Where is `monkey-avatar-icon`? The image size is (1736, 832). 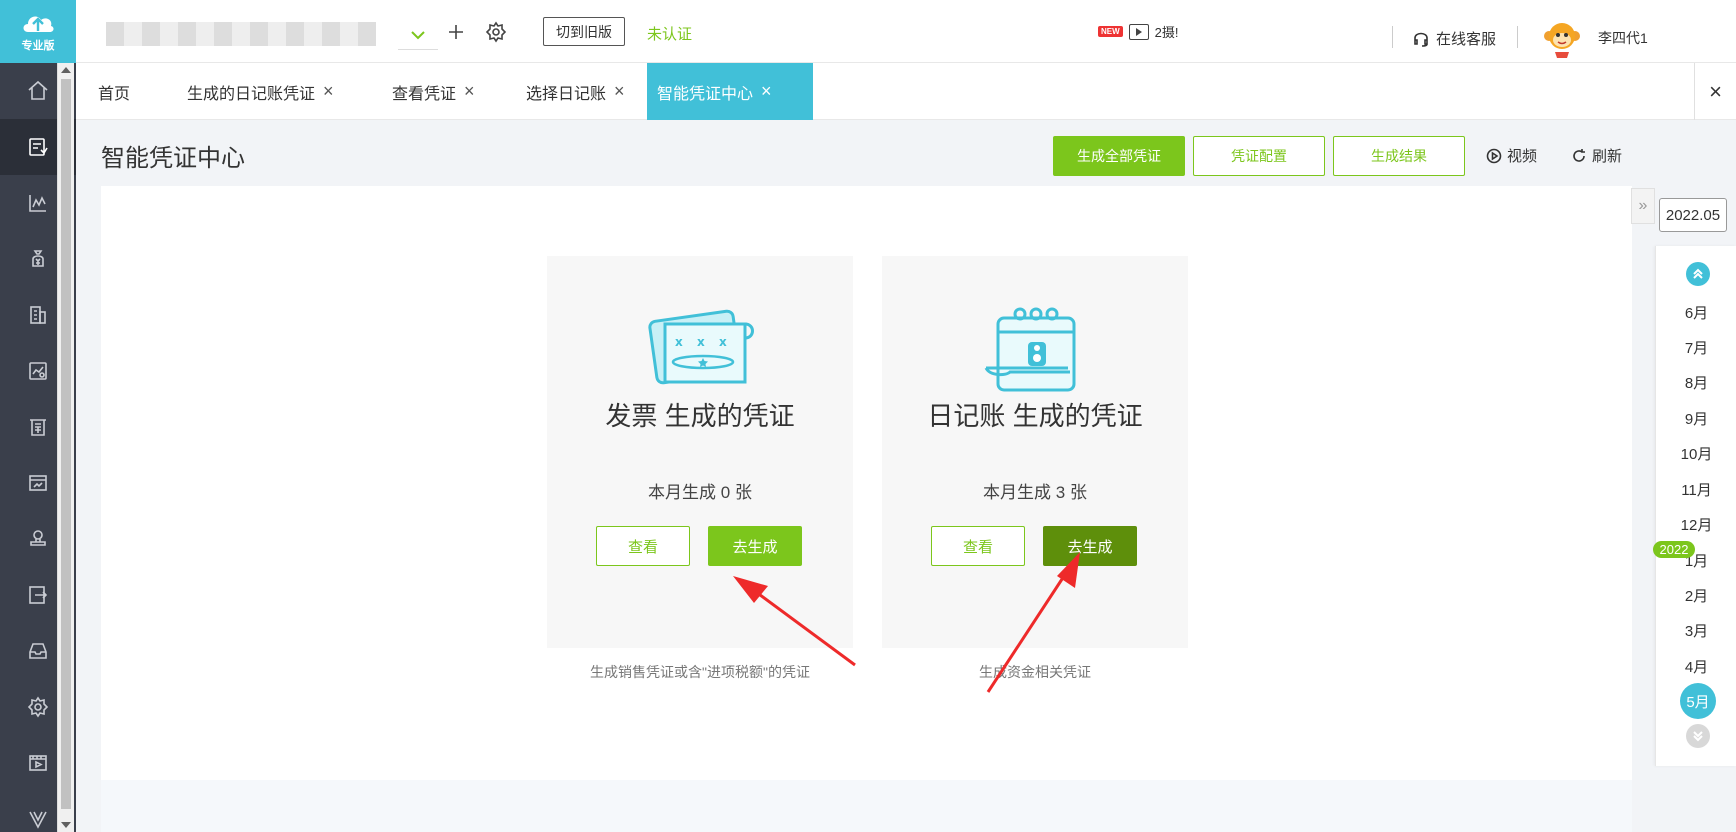 monkey-avatar-icon is located at coordinates (1562, 40).